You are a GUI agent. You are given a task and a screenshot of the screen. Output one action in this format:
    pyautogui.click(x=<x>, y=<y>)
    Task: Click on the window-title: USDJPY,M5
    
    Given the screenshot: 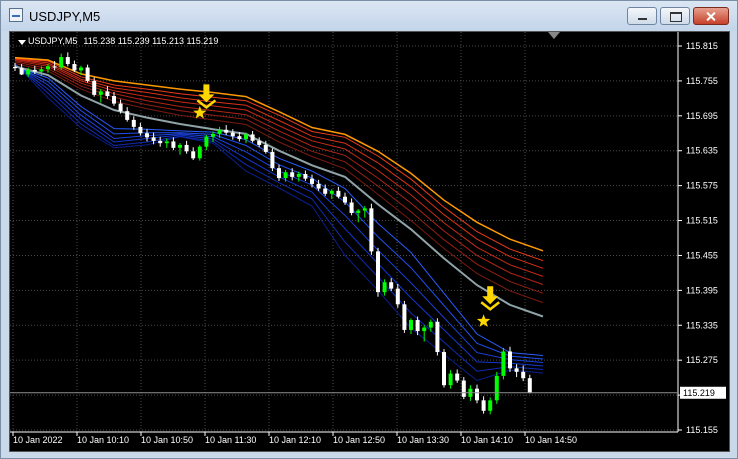 What is the action you would take?
    pyautogui.click(x=65, y=16)
    